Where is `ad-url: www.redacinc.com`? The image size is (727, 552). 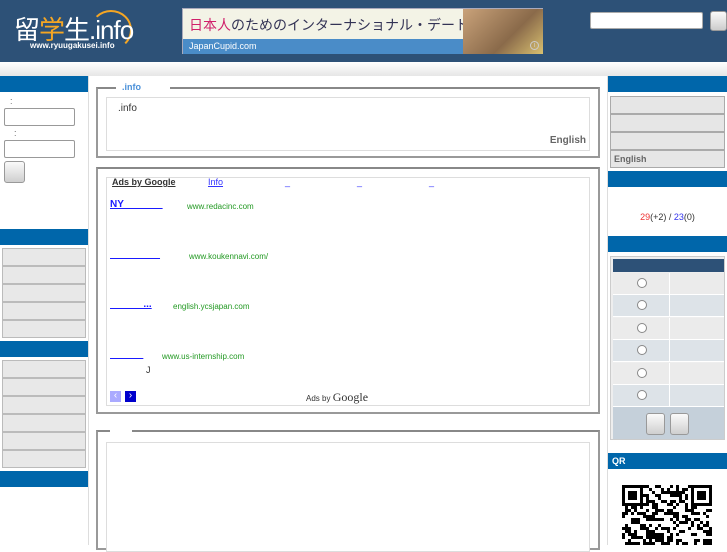 ad-url: www.redacinc.com is located at coordinates (220, 206).